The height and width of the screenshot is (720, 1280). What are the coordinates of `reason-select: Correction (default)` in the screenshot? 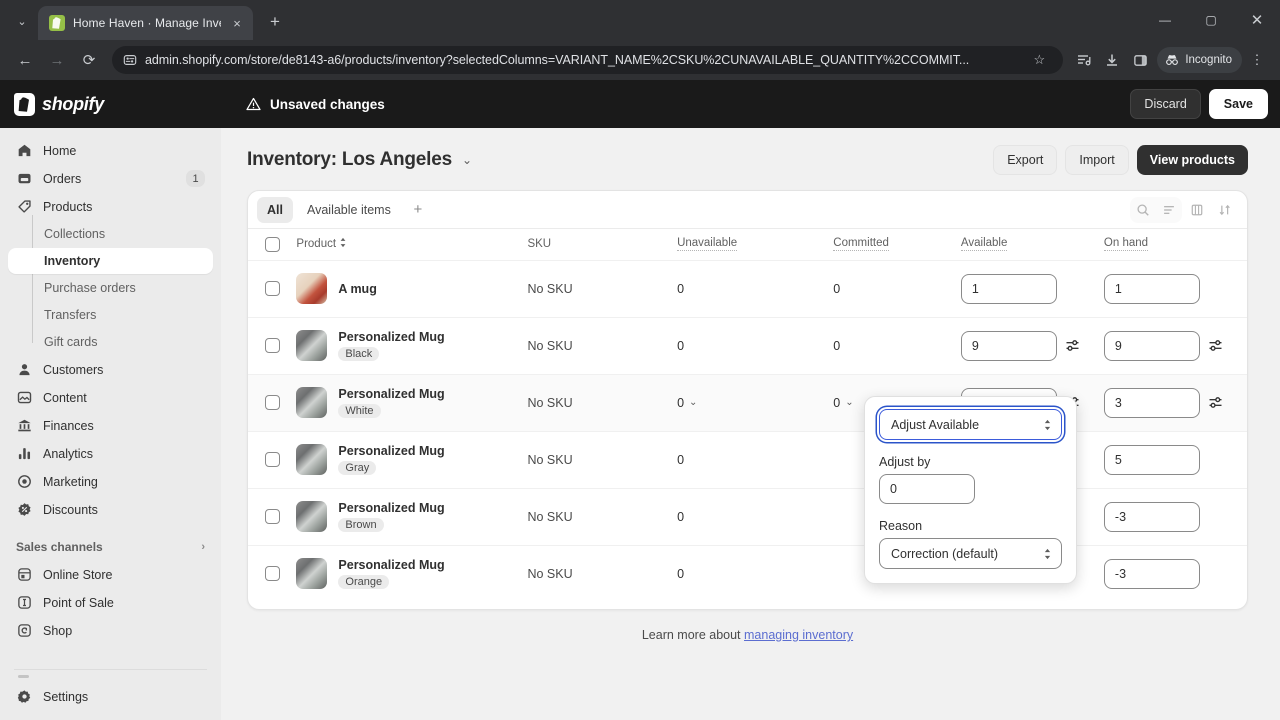 It's located at (970, 553).